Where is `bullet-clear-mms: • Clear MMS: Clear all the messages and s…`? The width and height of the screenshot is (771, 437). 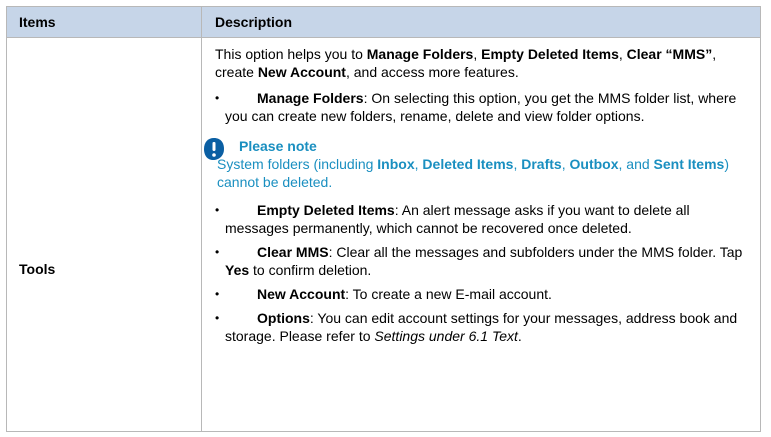
bullet-clear-mms: • Clear MMS: Clear all the messages and s… is located at coordinates (479, 261).